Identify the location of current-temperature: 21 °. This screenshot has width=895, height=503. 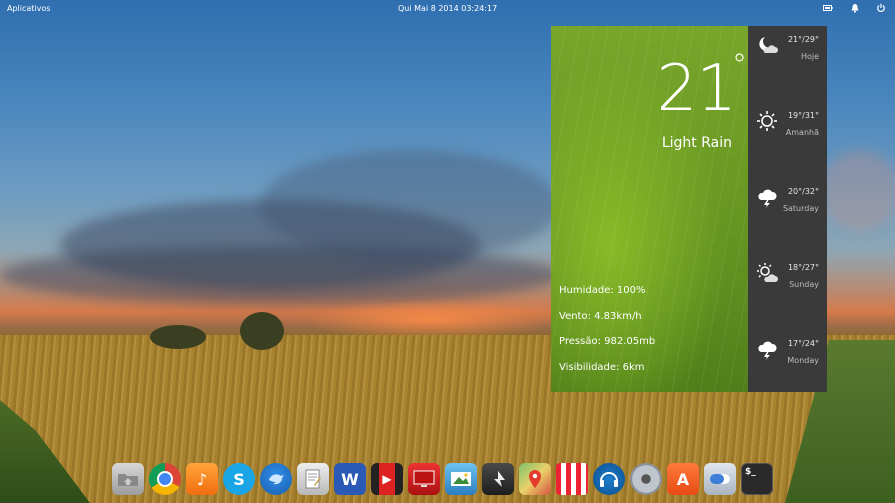
(701, 87).